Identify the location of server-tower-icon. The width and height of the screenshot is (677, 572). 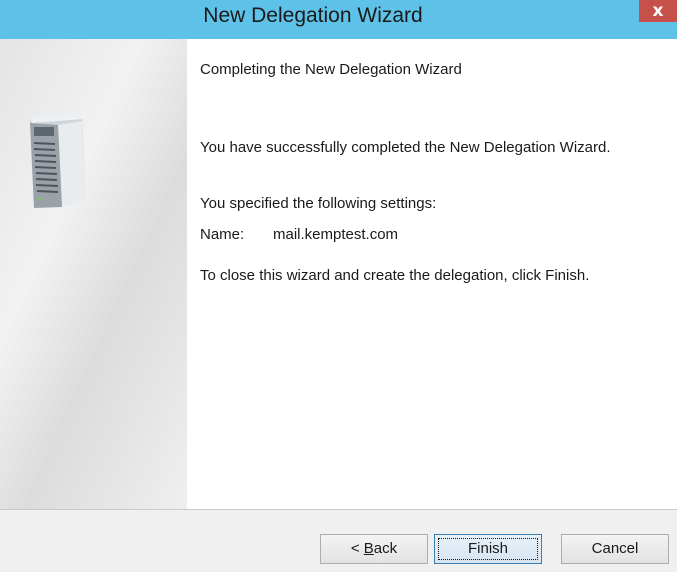
(58, 160).